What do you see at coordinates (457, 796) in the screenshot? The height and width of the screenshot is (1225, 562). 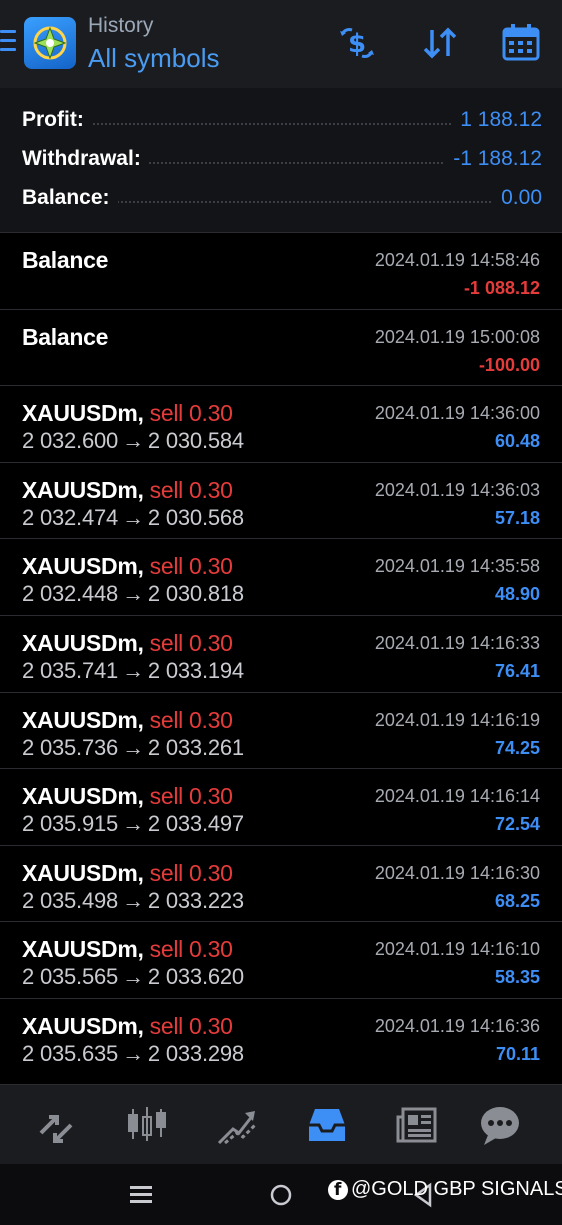 I see `deal-time: 2024.01.19 14:16:14` at bounding box center [457, 796].